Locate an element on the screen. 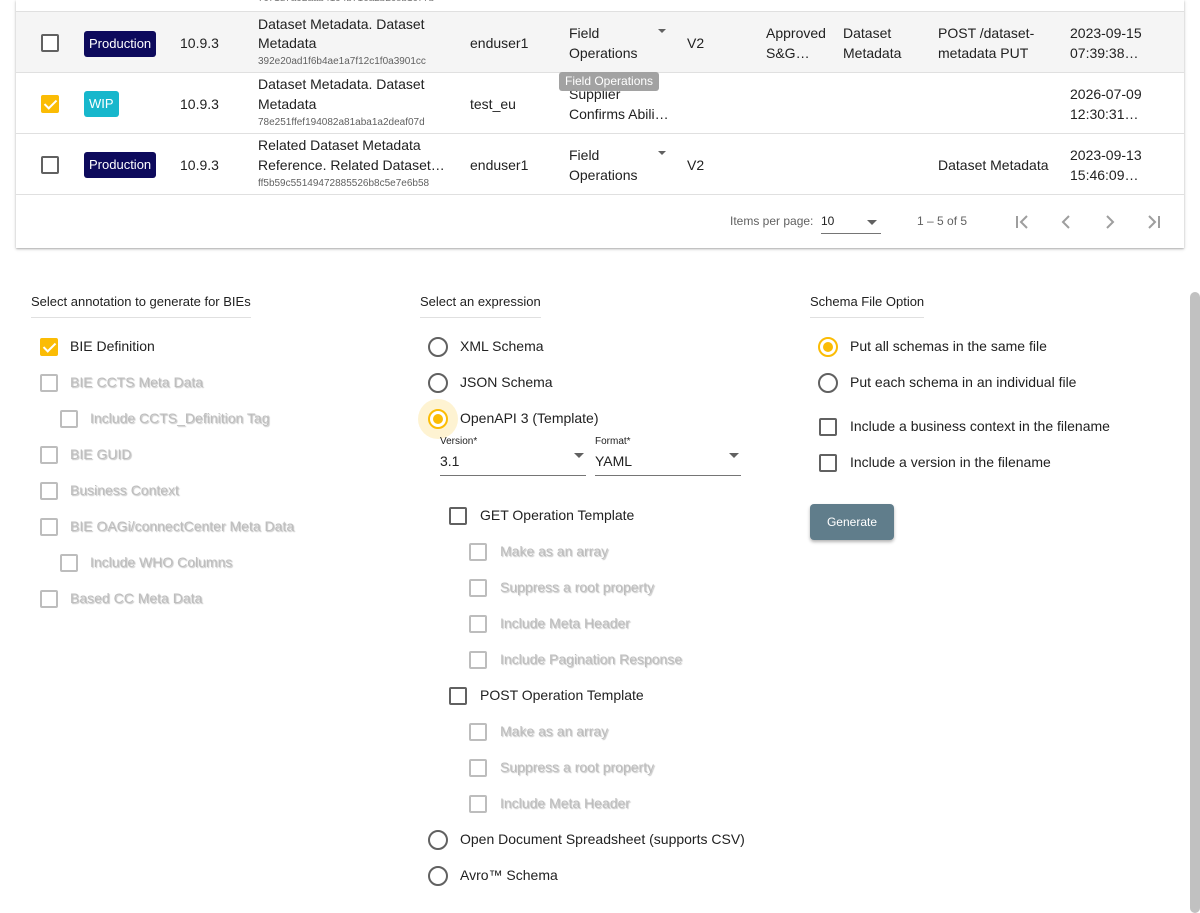 The image size is (1200, 913). individual-file-radio is located at coordinates (828, 383).